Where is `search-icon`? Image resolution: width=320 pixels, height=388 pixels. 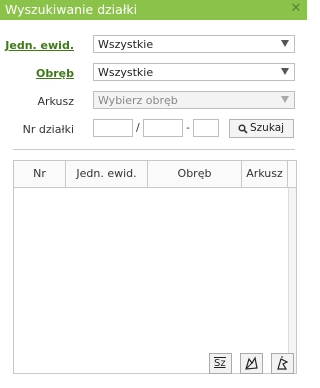 search-icon is located at coordinates (243, 129).